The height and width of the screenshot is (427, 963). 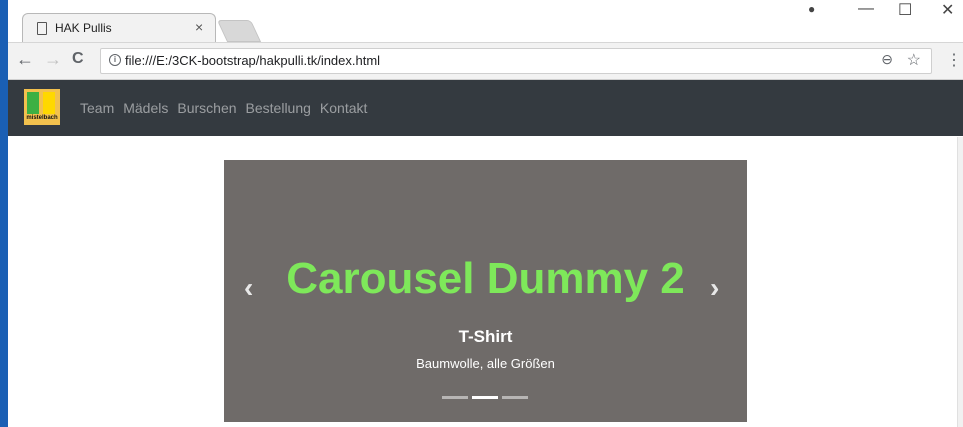 I want to click on logo-yellow-block, so click(x=49, y=103).